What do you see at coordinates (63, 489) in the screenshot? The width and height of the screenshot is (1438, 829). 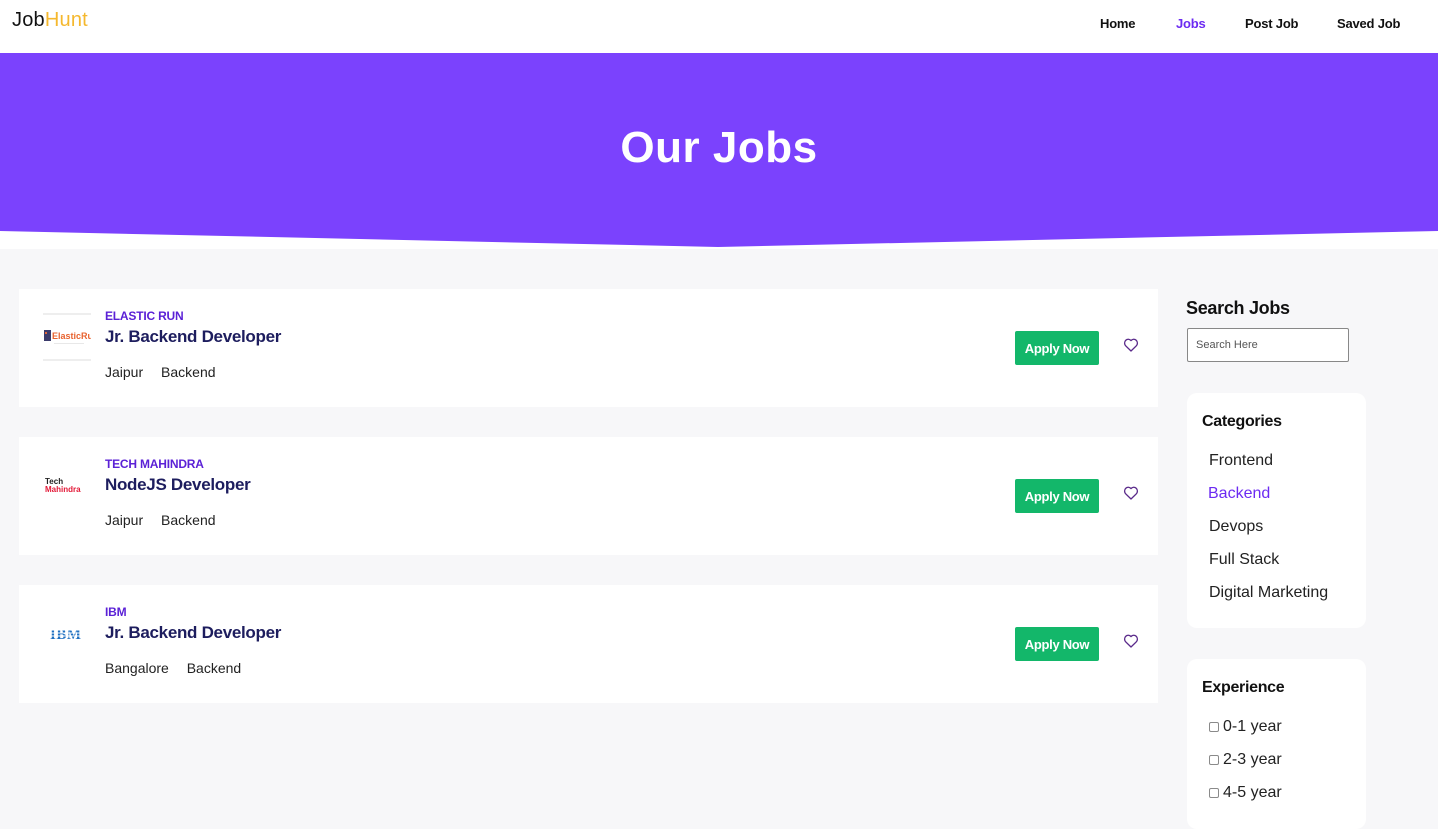 I see `tech-mahindra-logo-text-2: Mahindra` at bounding box center [63, 489].